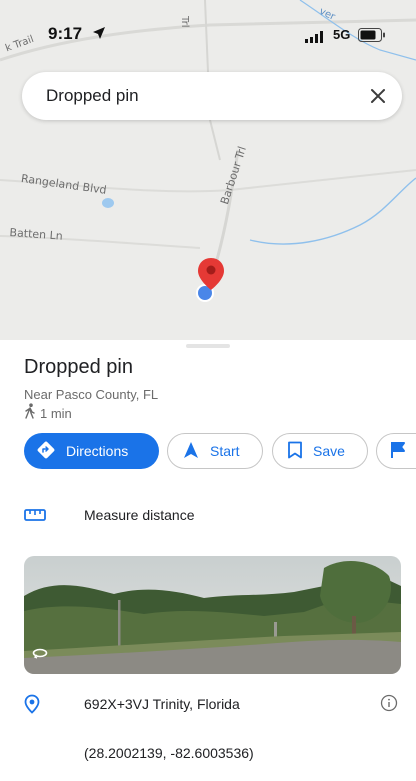 This screenshot has width=416, height=781. What do you see at coordinates (208, 346) in the screenshot?
I see `sheet-drag-handle` at bounding box center [208, 346].